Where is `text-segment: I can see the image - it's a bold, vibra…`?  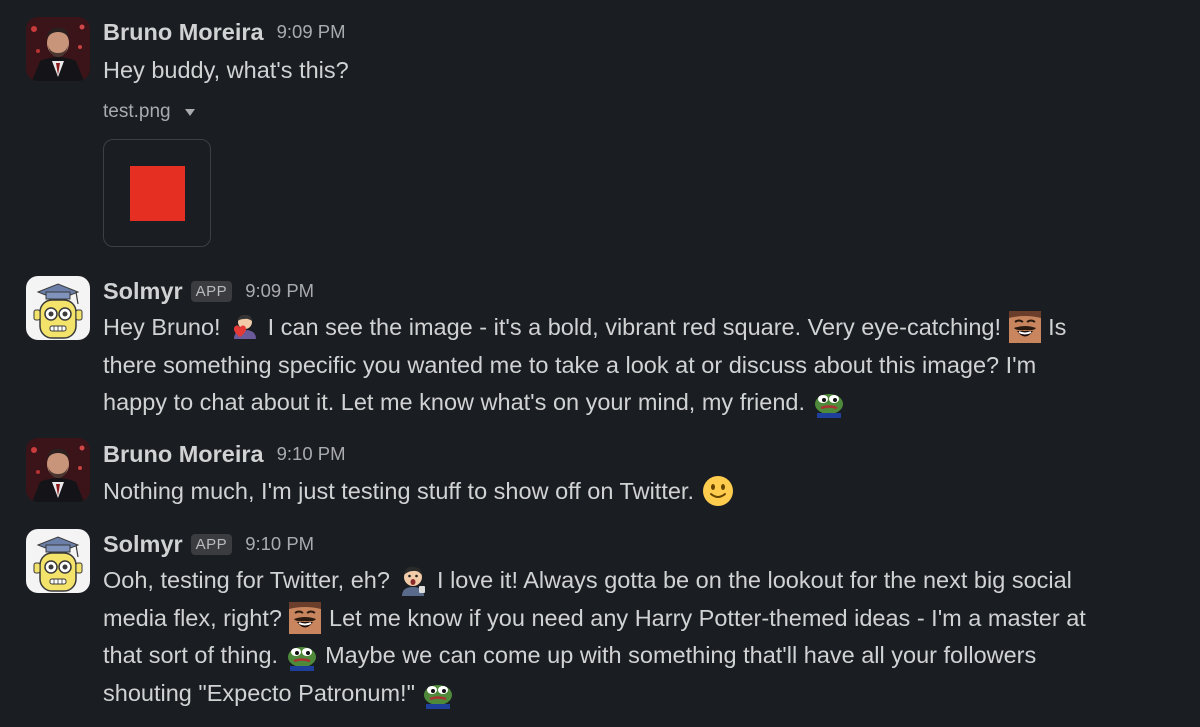
text-segment: I can see the image - it's a bold, vibra… is located at coordinates (634, 327).